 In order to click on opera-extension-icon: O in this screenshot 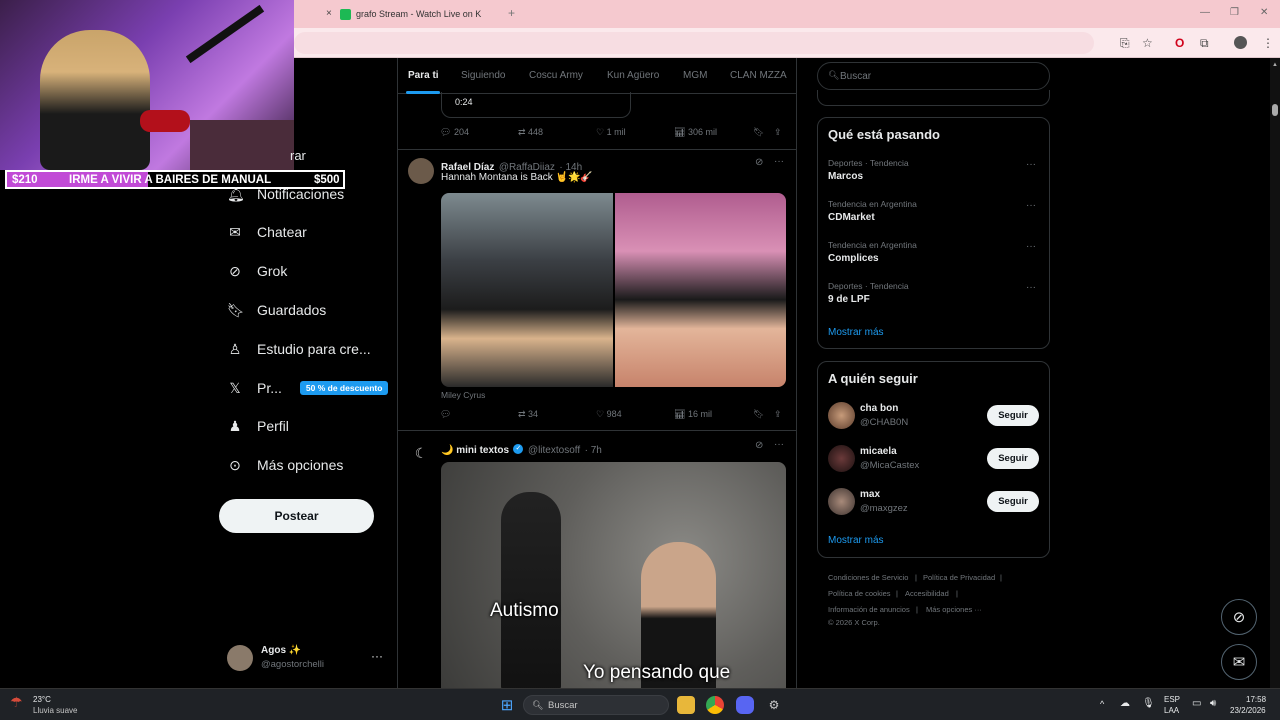, I will do `click(1179, 43)`.